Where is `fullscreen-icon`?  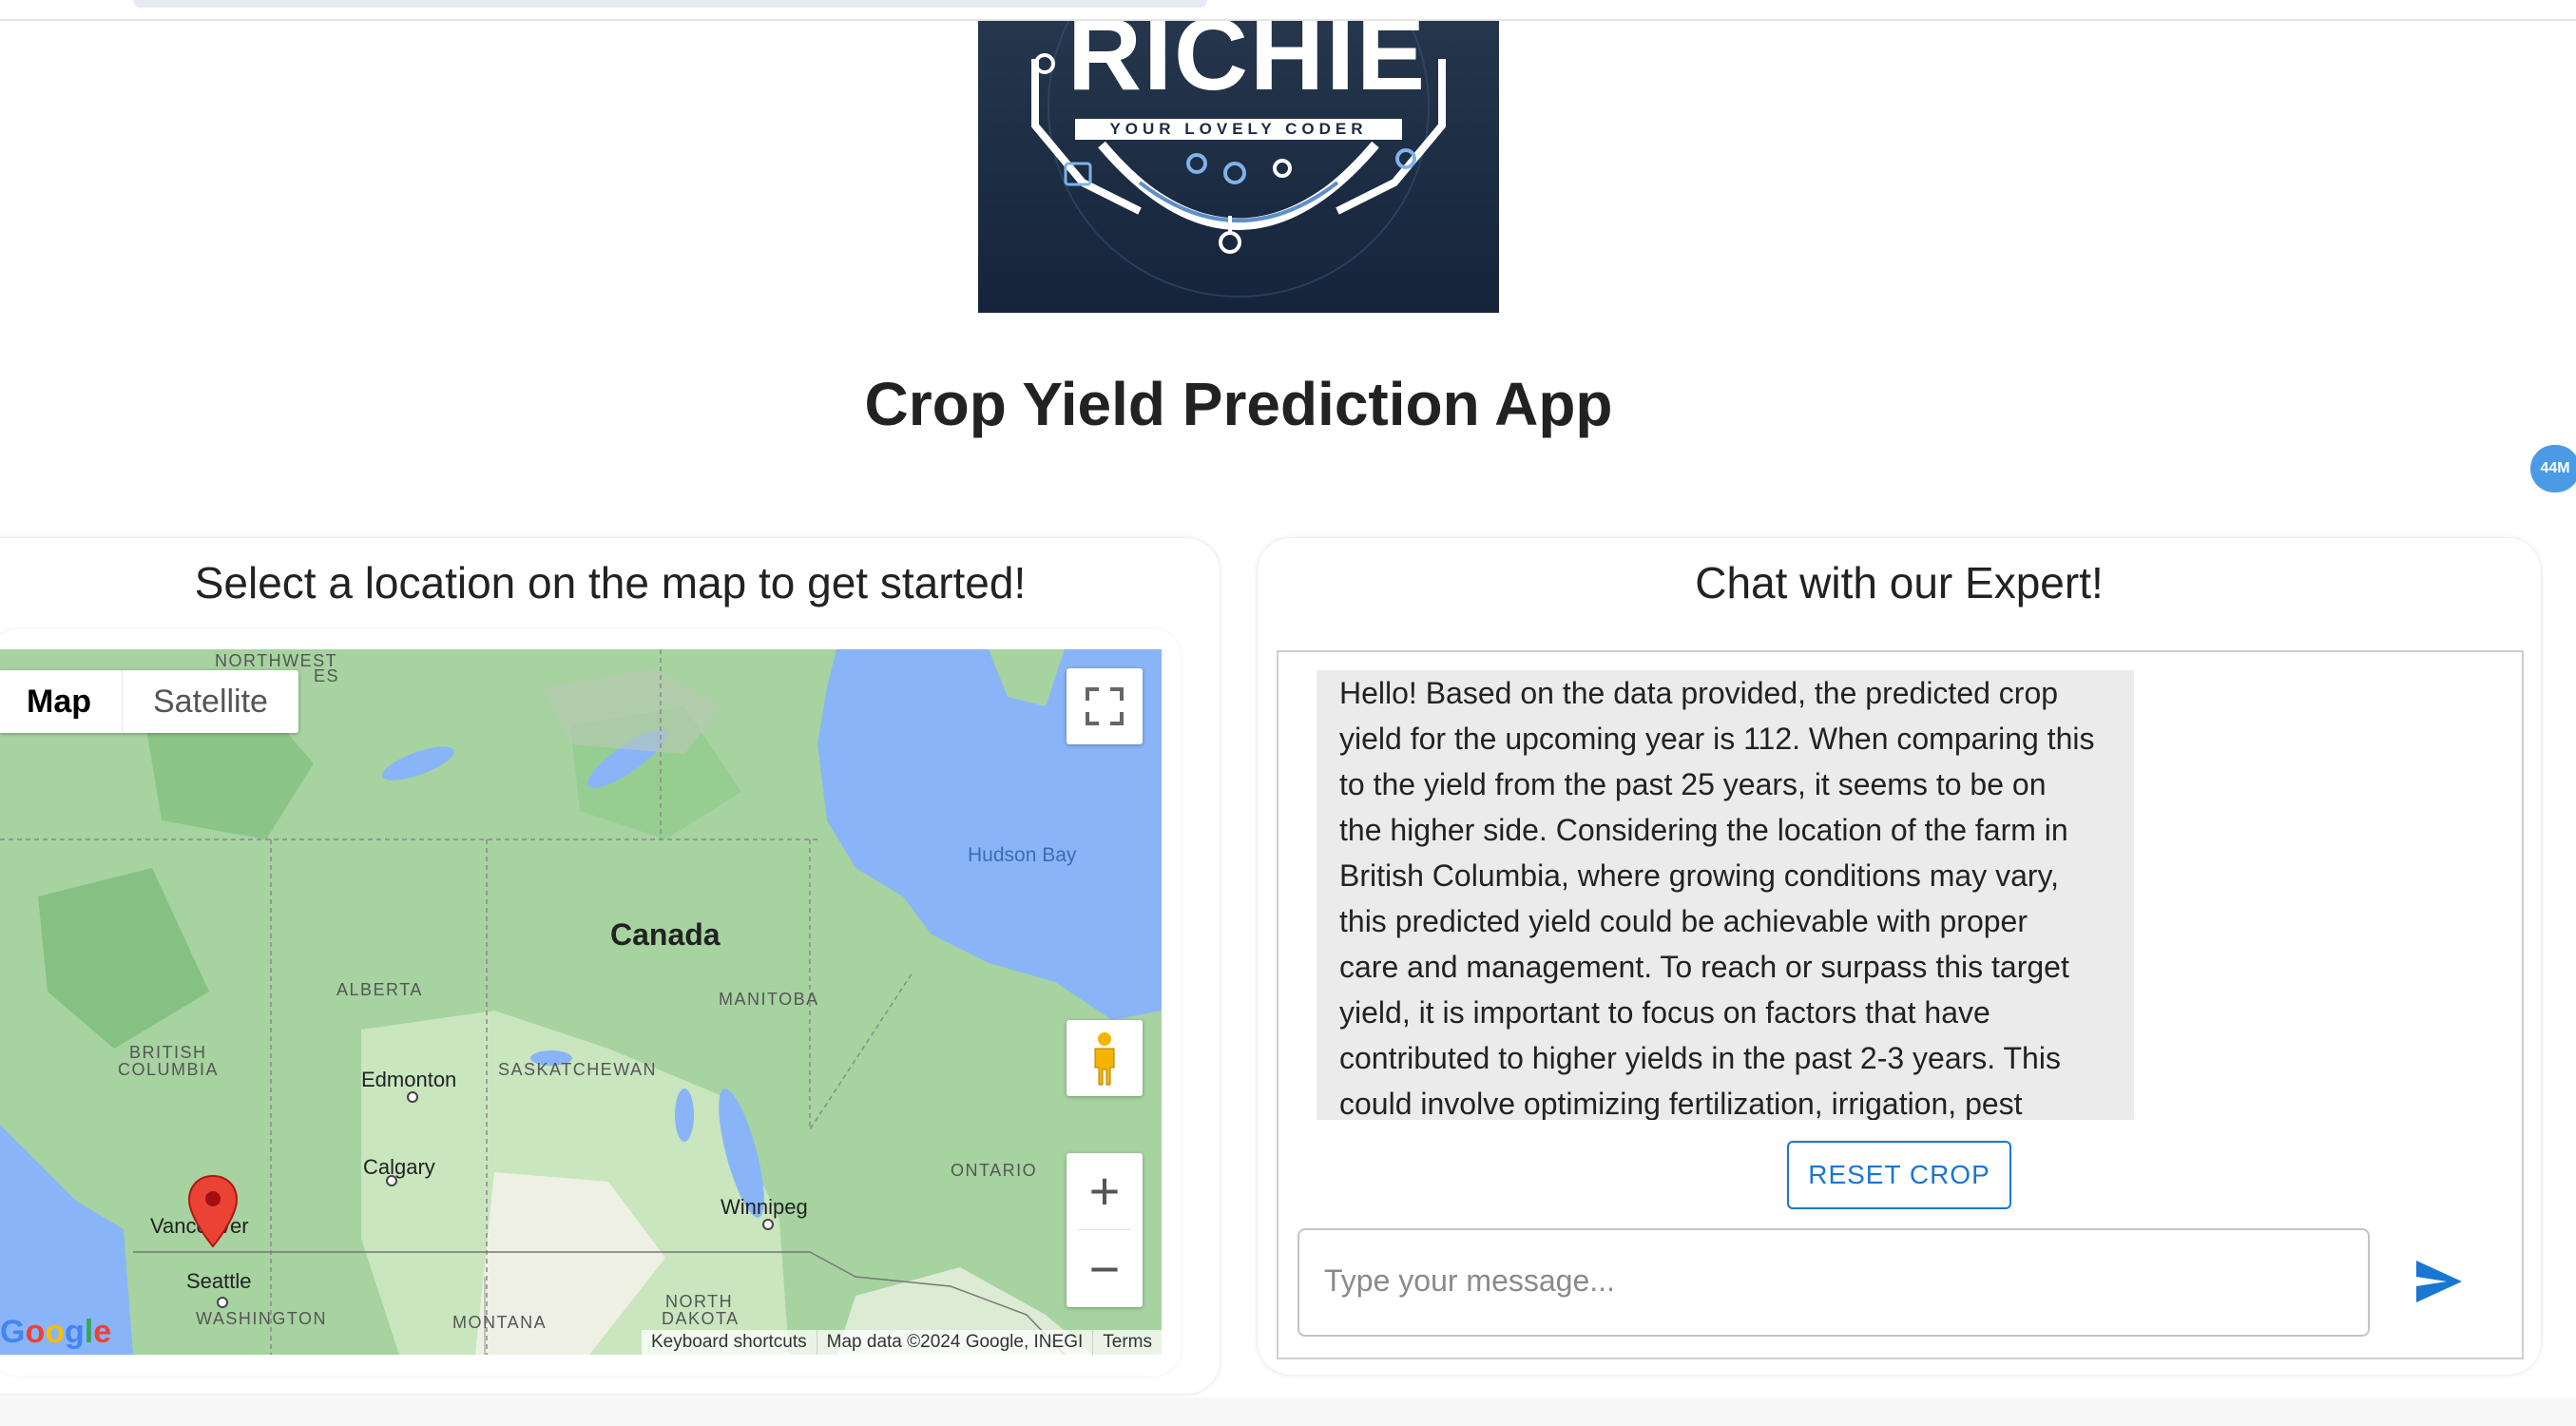
fullscreen-icon is located at coordinates (1105, 706).